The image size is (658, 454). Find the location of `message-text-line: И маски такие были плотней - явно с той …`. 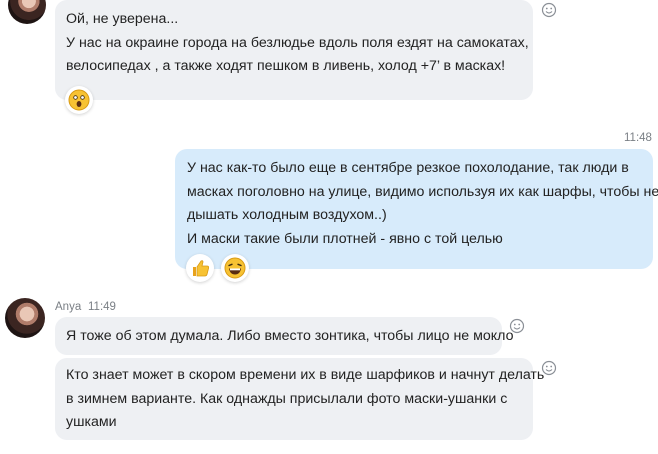

message-text-line: И маски такие были плотней - явно с той … is located at coordinates (345, 238).